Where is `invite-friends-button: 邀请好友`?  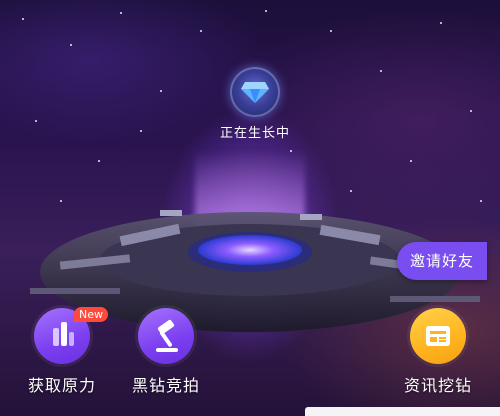 invite-friends-button: 邀请好友 is located at coordinates (442, 261).